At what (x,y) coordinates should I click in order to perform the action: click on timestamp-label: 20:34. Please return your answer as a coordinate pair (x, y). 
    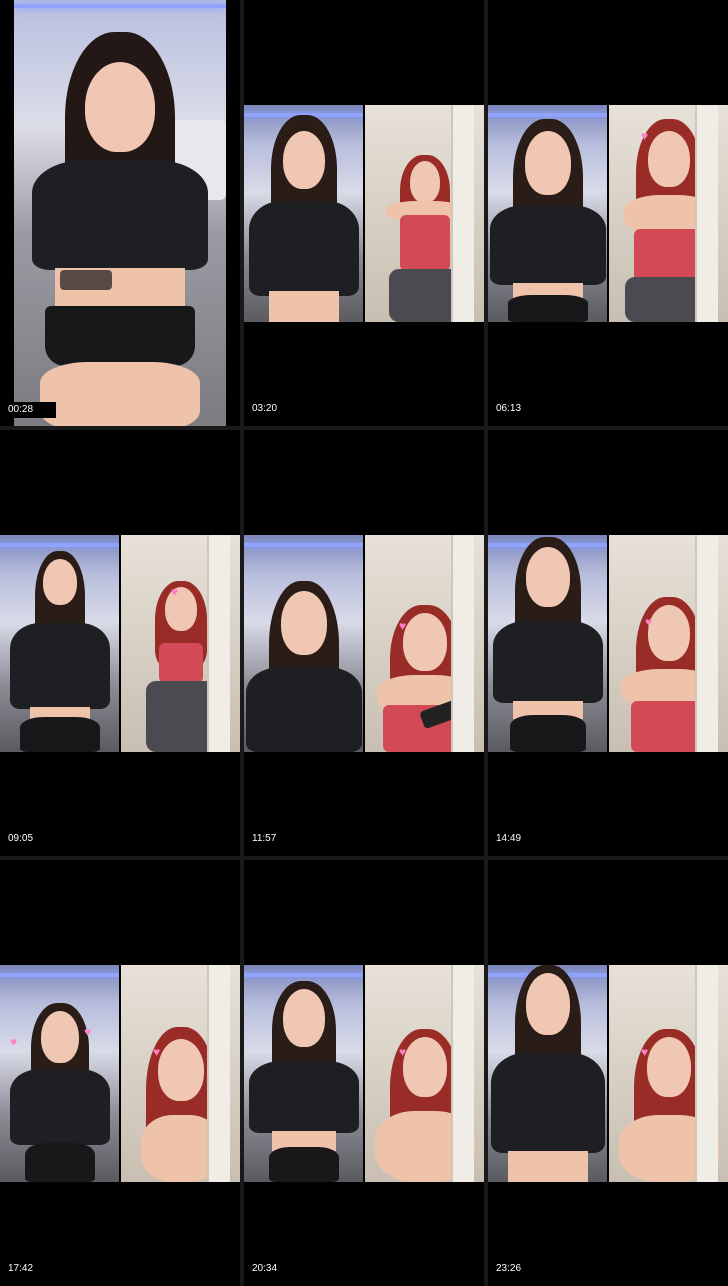
    Looking at the image, I should click on (265, 1268).